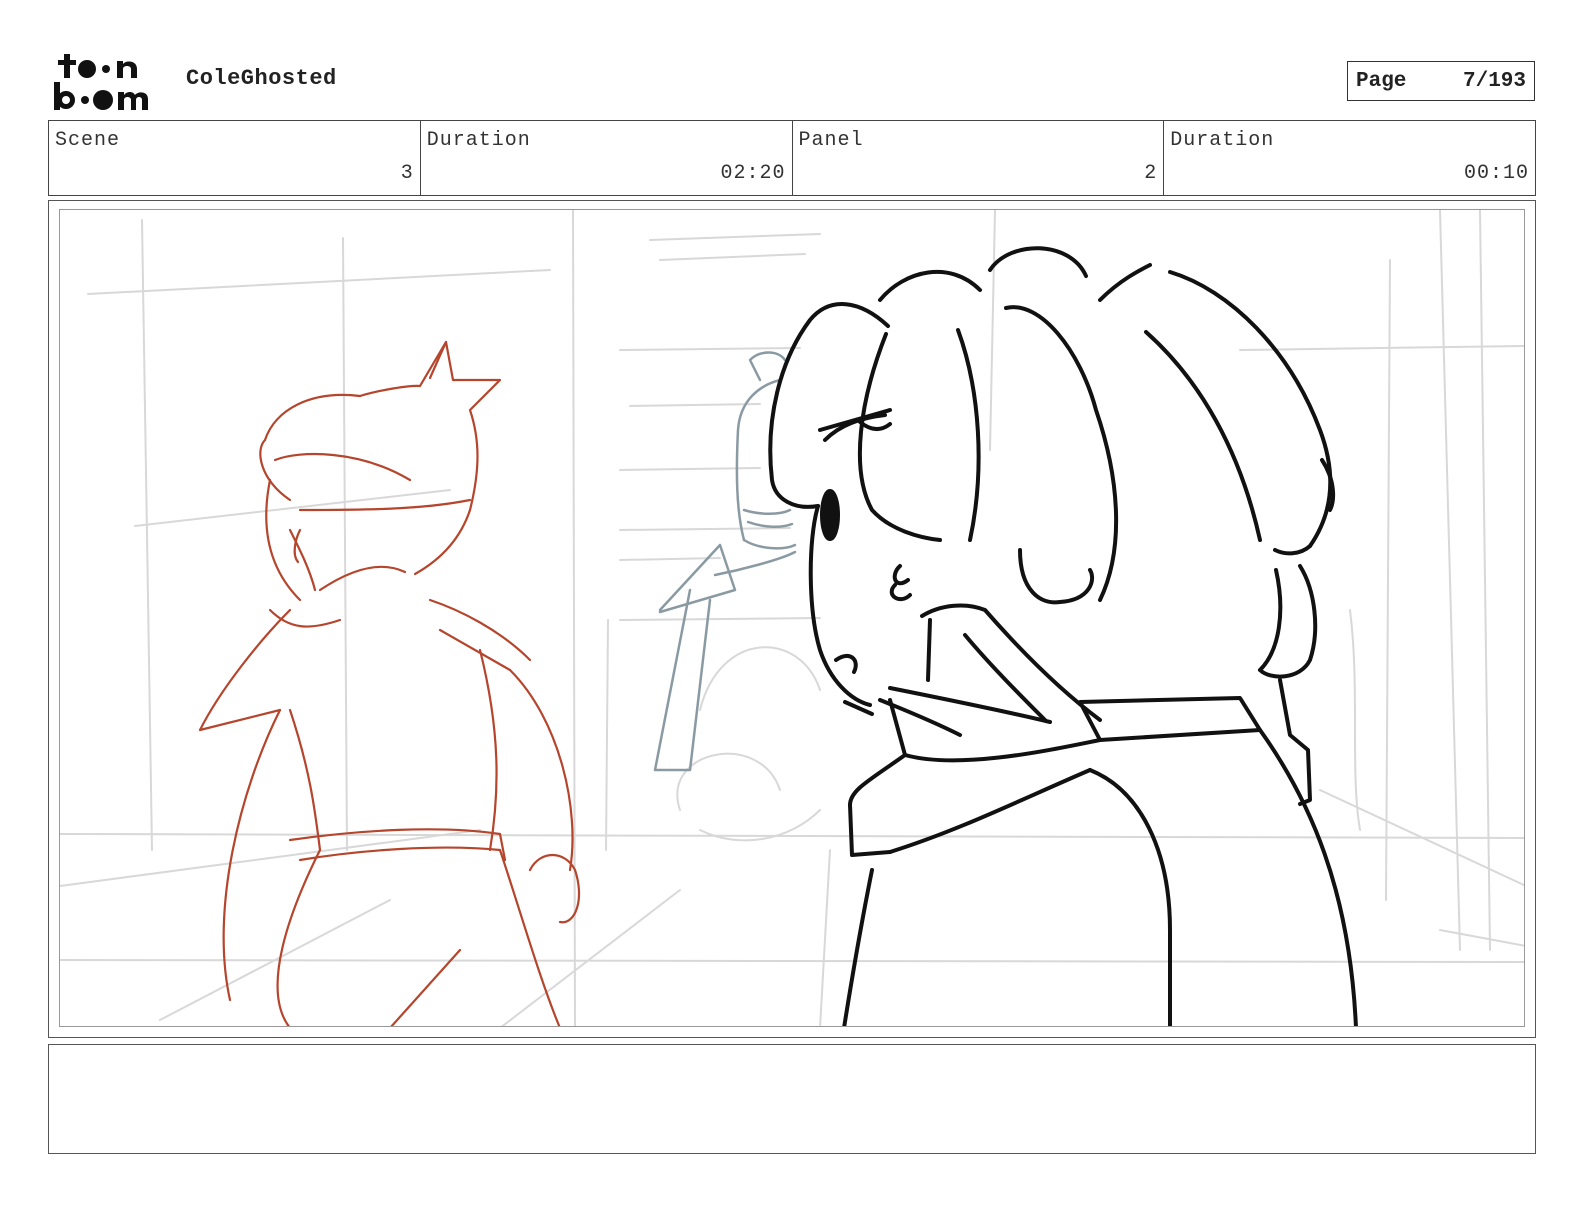 The image size is (1584, 1224). Describe the element at coordinates (107, 81) in the screenshot. I see `toon-boom-logo` at that location.